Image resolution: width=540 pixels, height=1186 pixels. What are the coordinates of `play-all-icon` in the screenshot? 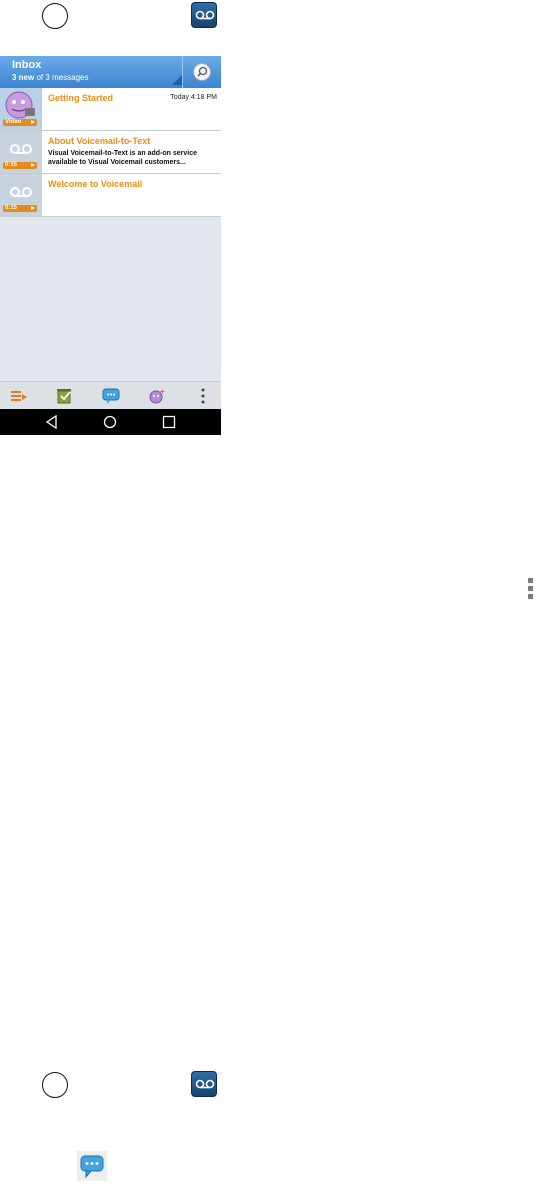 It's located at (19, 396).